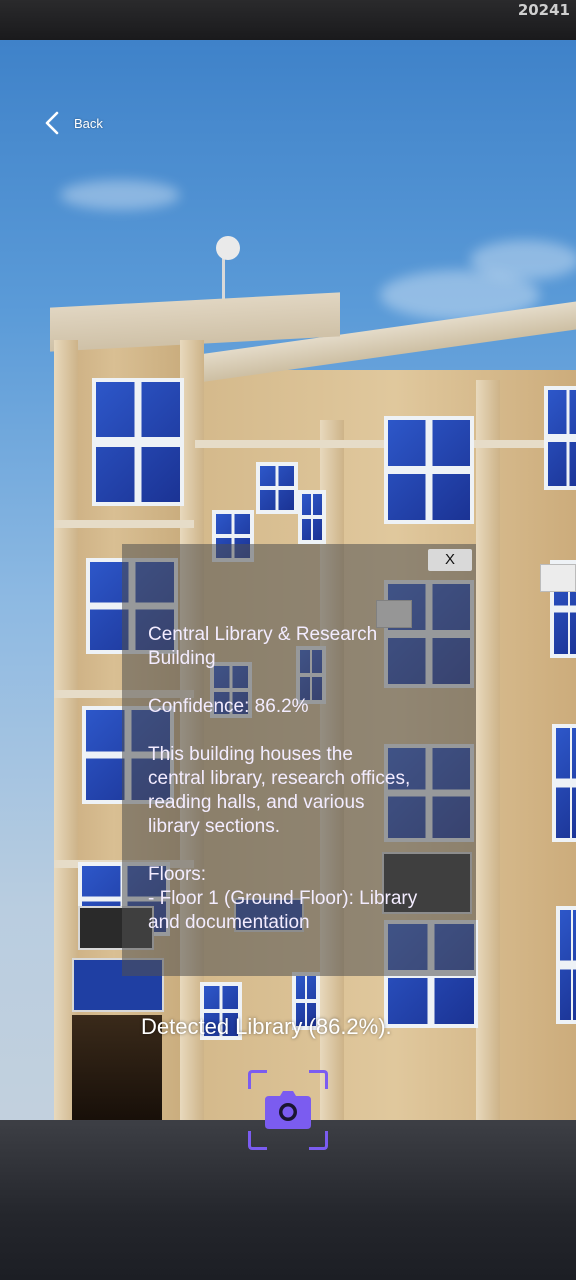 The image size is (576, 1280). I want to click on back-label: Back, so click(88, 123).